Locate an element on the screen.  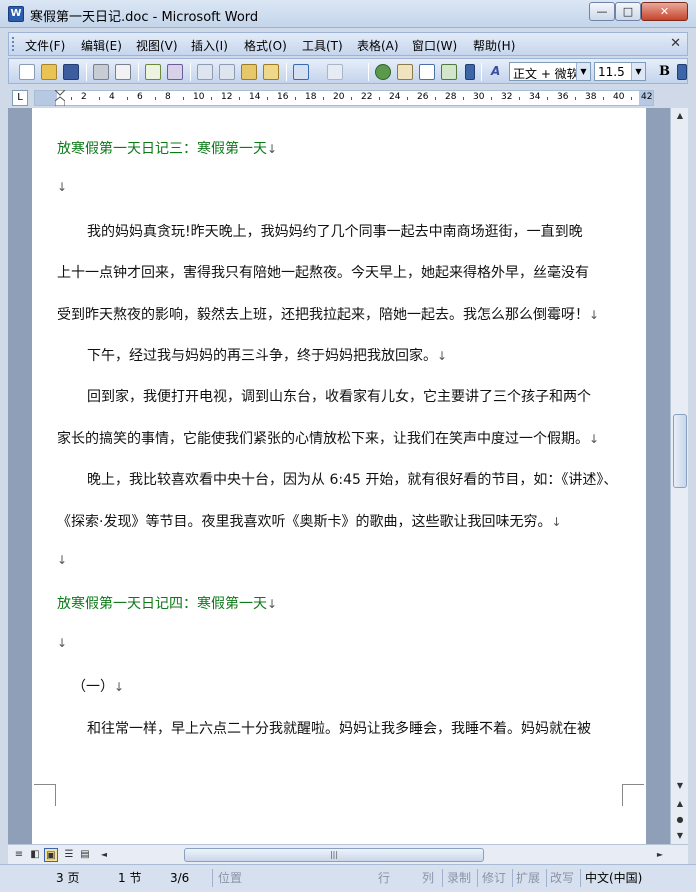
scroll-up-icon: ▲ is located at coordinates (680, 116).